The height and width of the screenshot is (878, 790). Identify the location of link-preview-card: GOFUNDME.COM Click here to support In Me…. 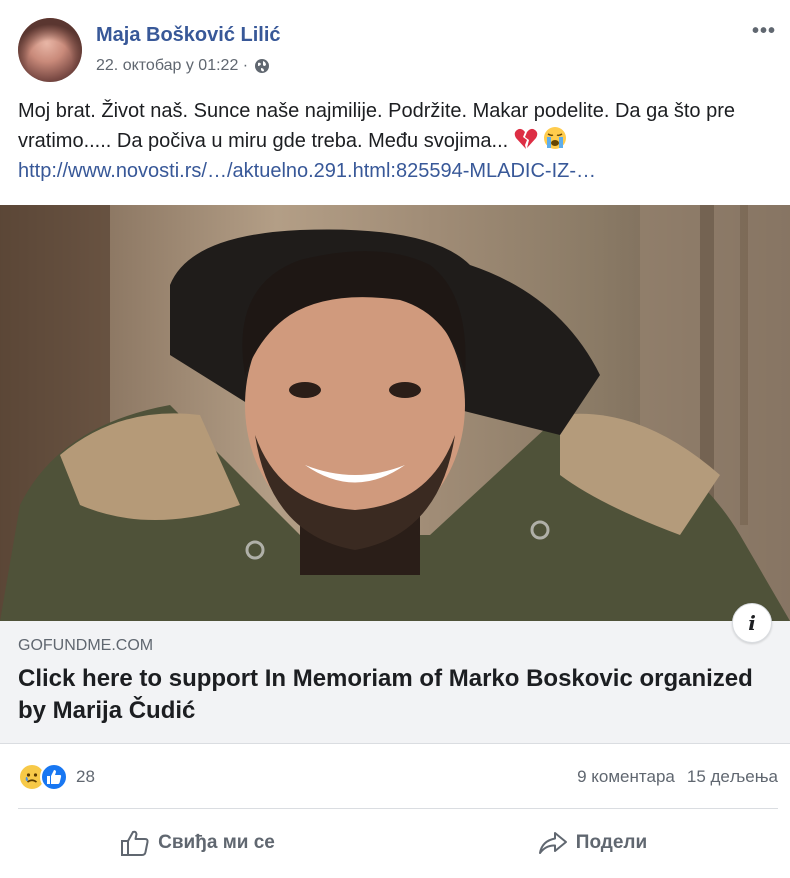
(395, 682).